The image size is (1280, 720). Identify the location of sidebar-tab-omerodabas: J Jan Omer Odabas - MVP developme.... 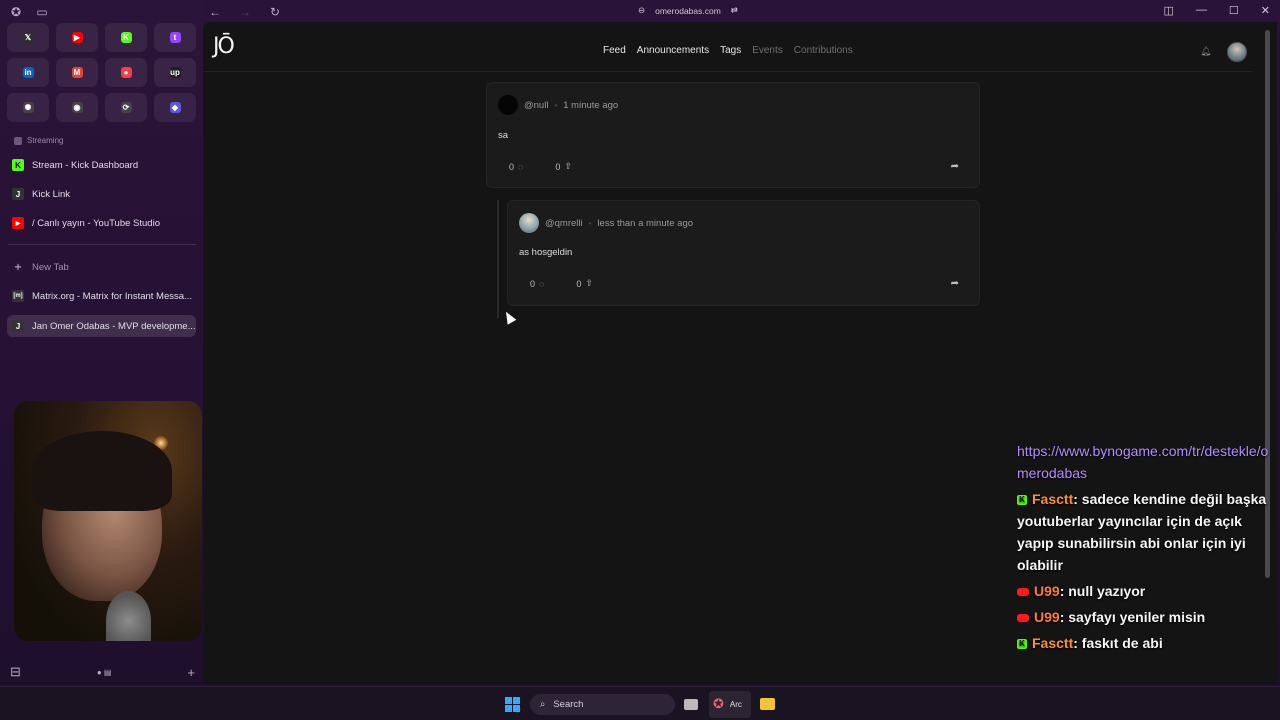
(101, 326).